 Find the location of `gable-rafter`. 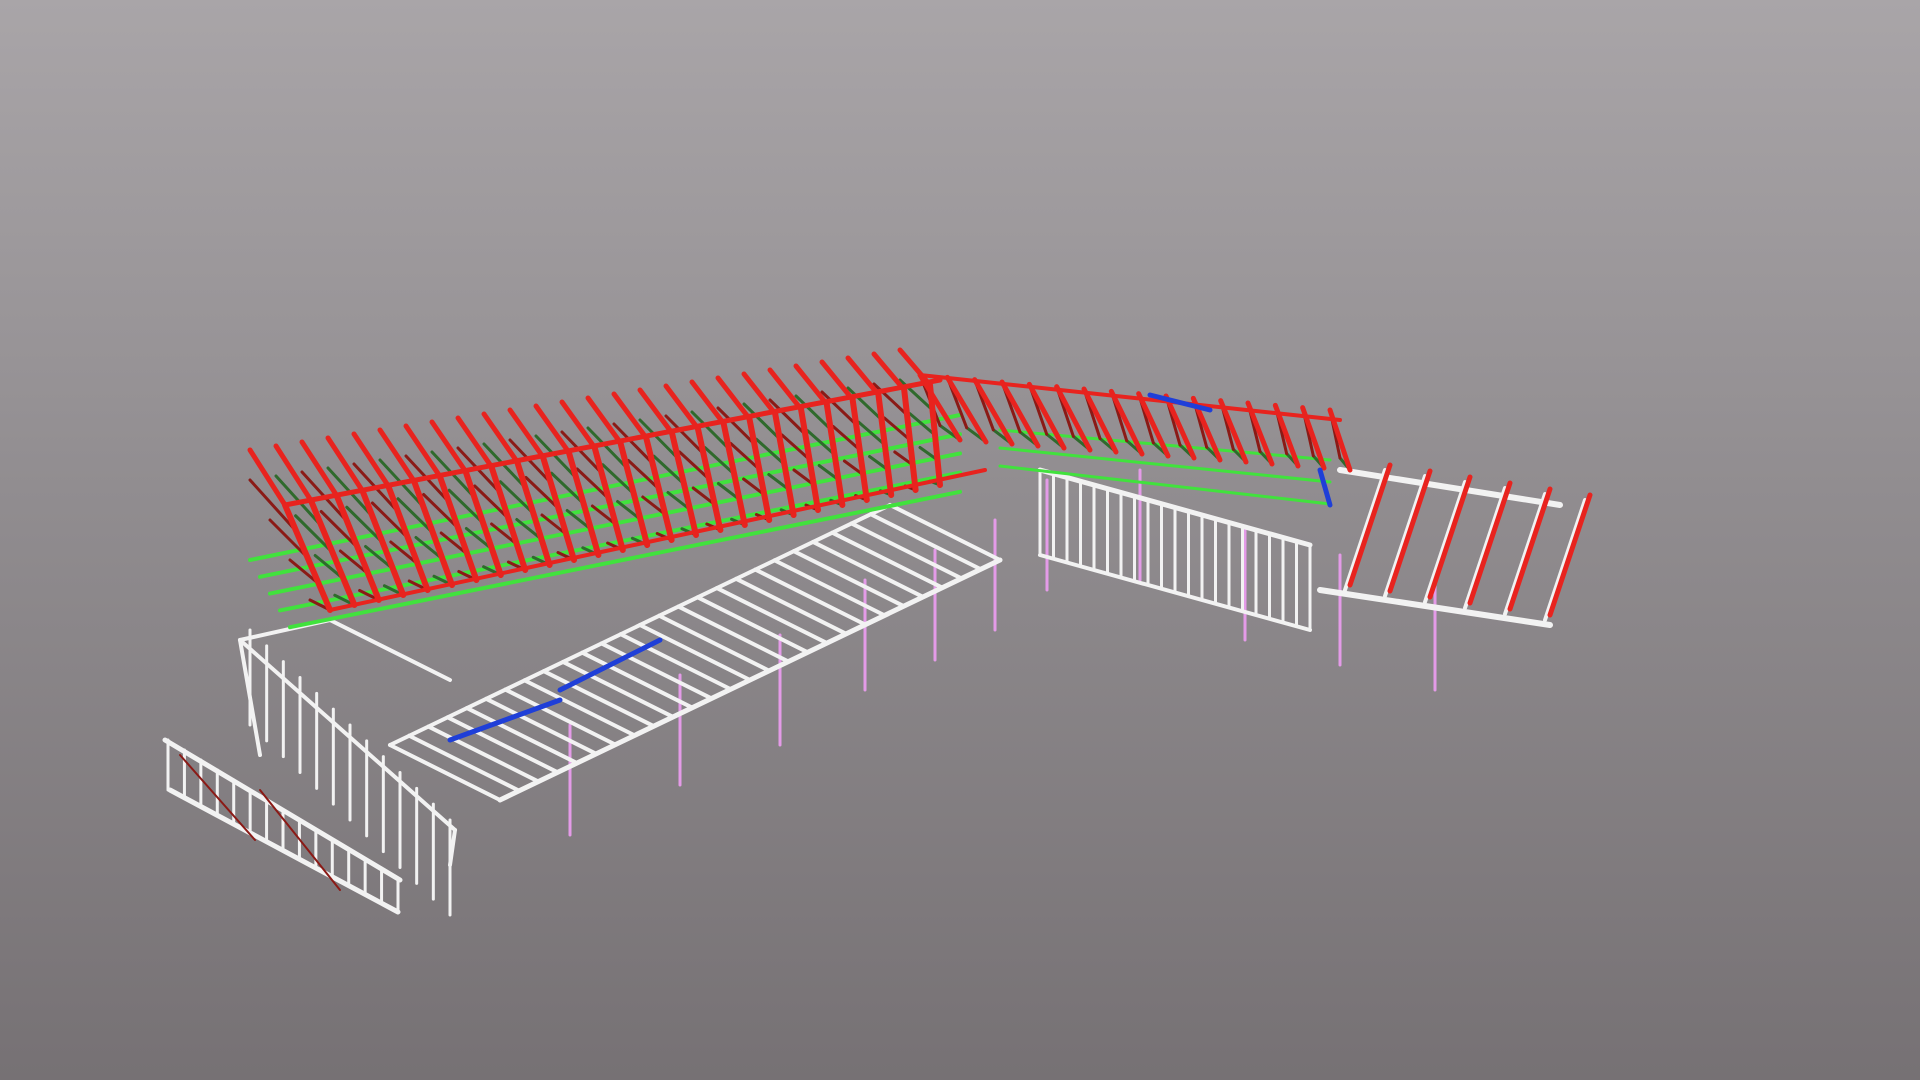

gable-rafter is located at coordinates (390, 650).